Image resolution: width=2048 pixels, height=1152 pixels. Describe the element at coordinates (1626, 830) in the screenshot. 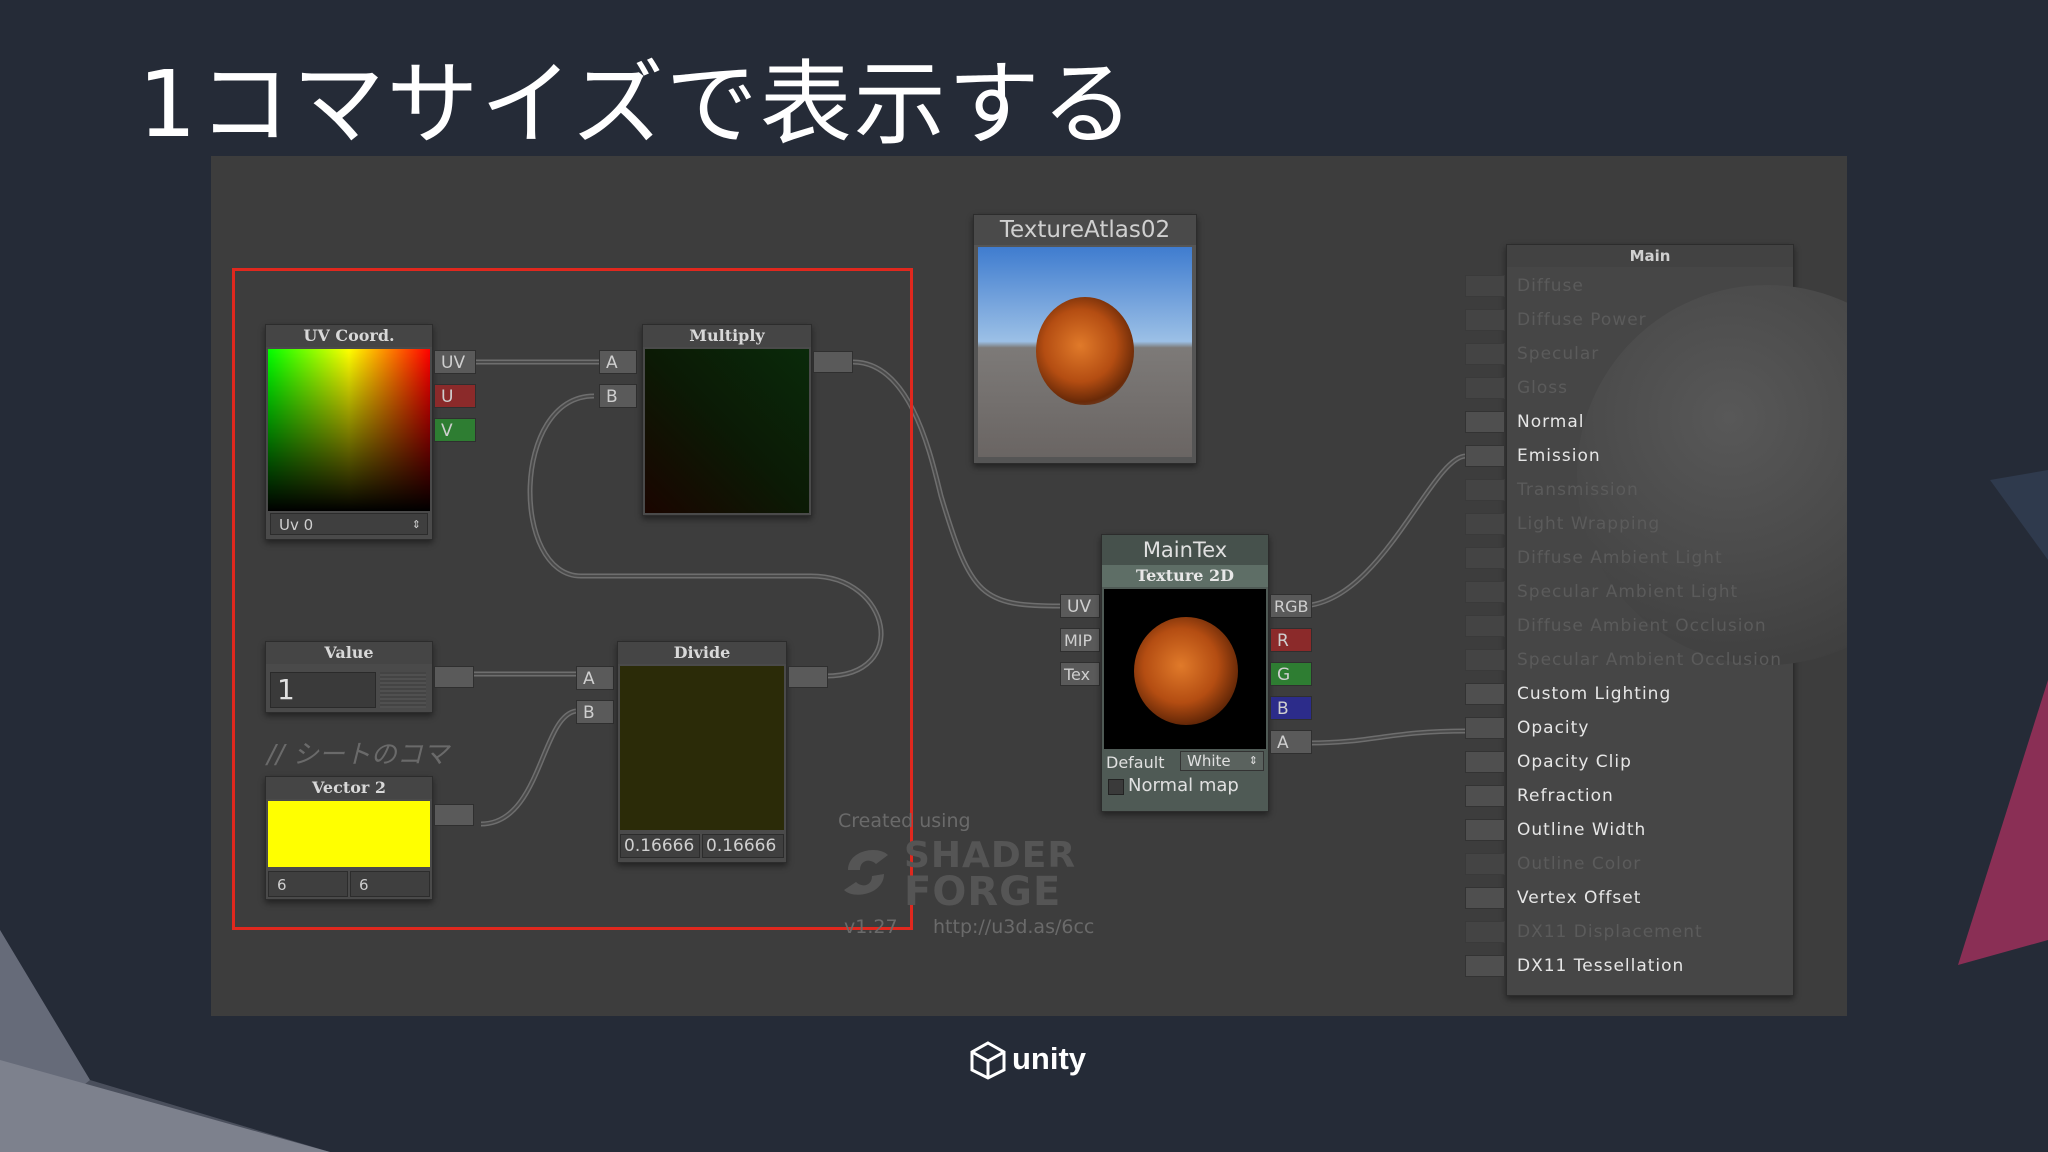

I see `main-input-row: Outline Width` at that location.